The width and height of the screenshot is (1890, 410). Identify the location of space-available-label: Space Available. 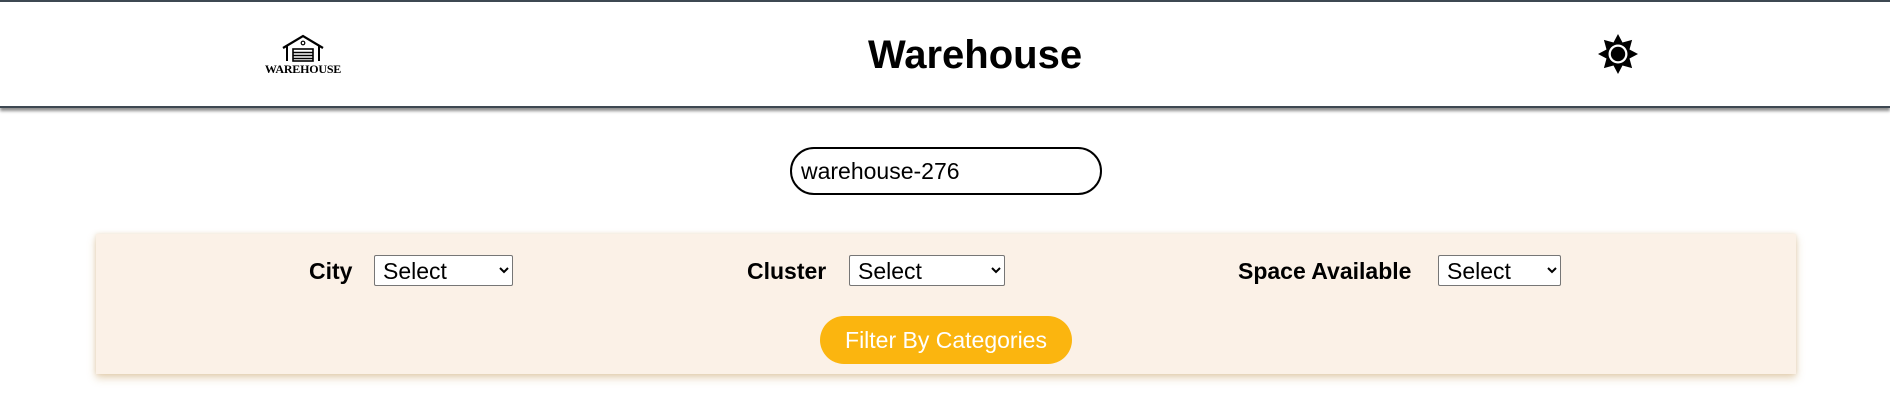
(1325, 271).